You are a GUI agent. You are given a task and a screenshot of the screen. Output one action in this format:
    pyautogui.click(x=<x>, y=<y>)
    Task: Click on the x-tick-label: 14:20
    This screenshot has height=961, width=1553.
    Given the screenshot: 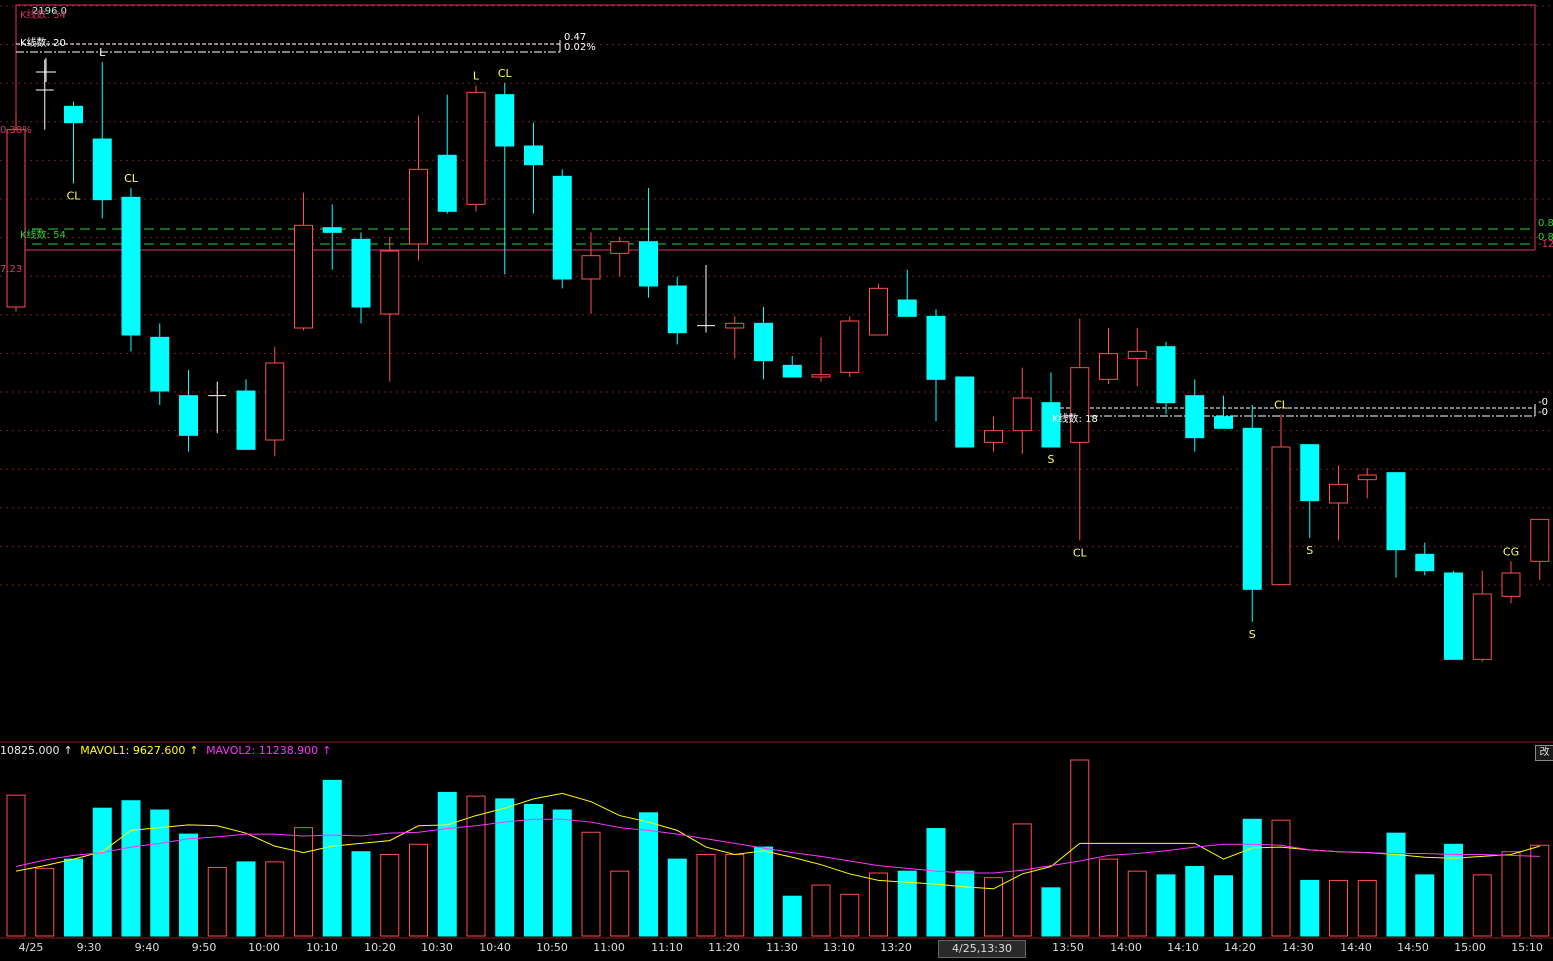 What is the action you would take?
    pyautogui.click(x=1240, y=947)
    